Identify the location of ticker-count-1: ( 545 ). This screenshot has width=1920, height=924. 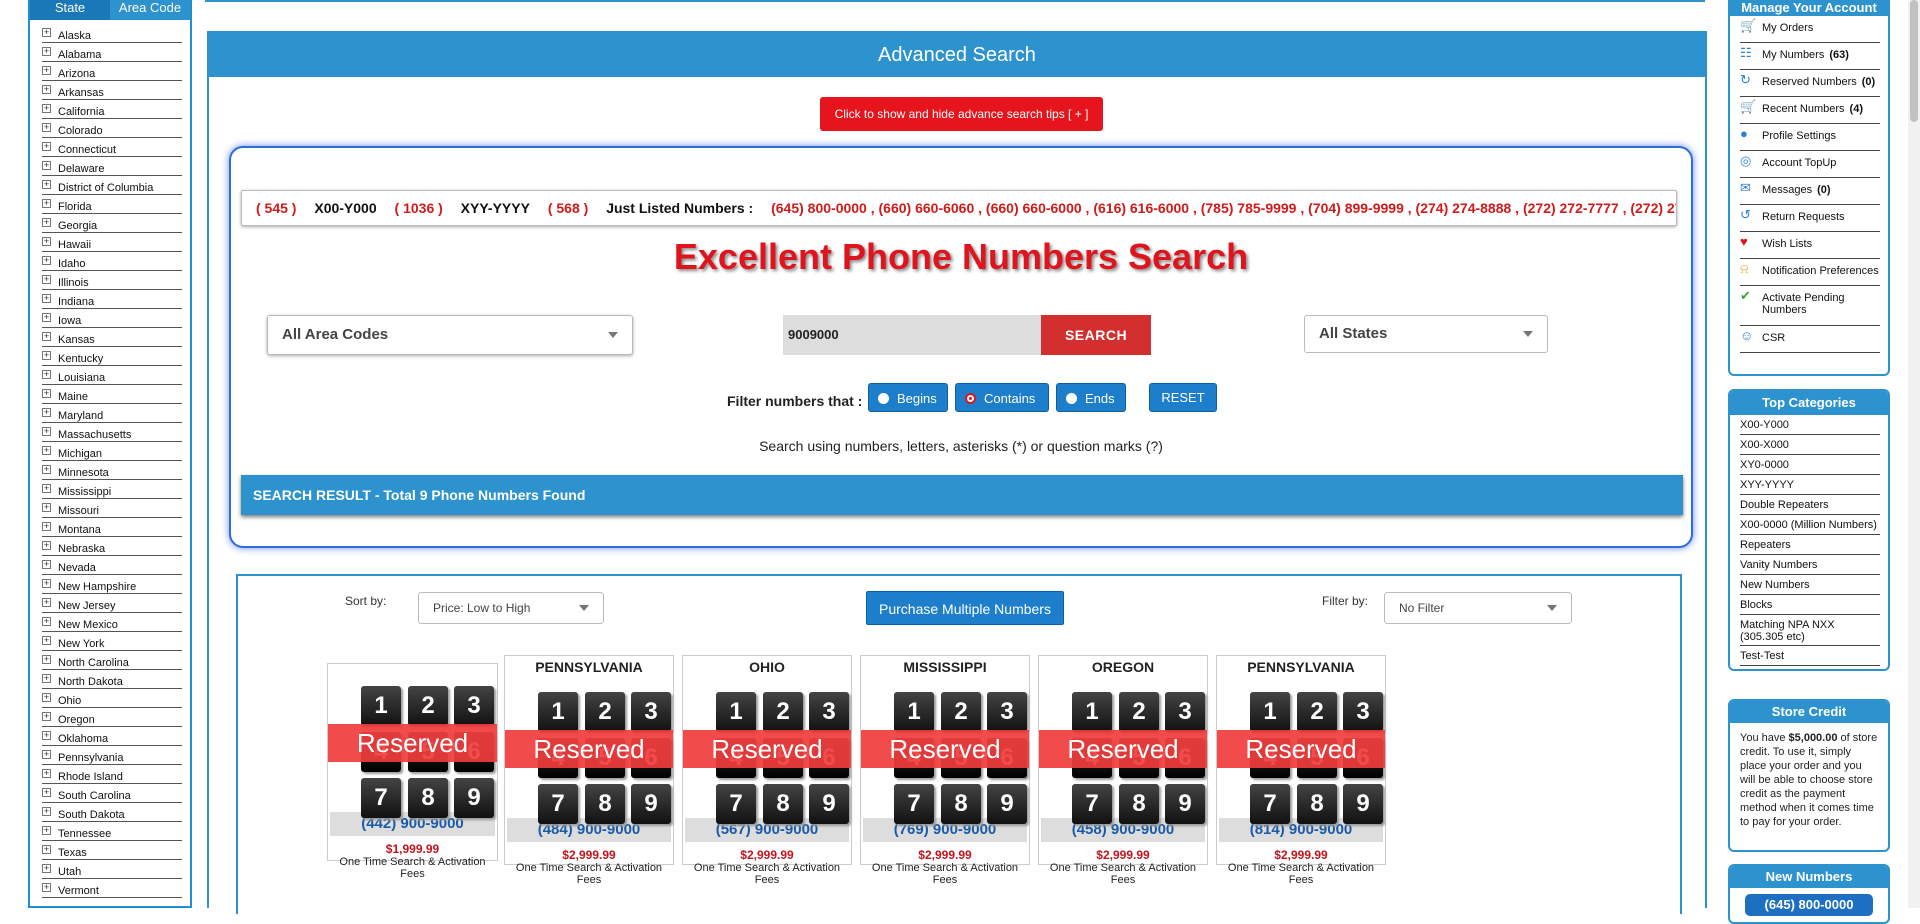
(276, 208).